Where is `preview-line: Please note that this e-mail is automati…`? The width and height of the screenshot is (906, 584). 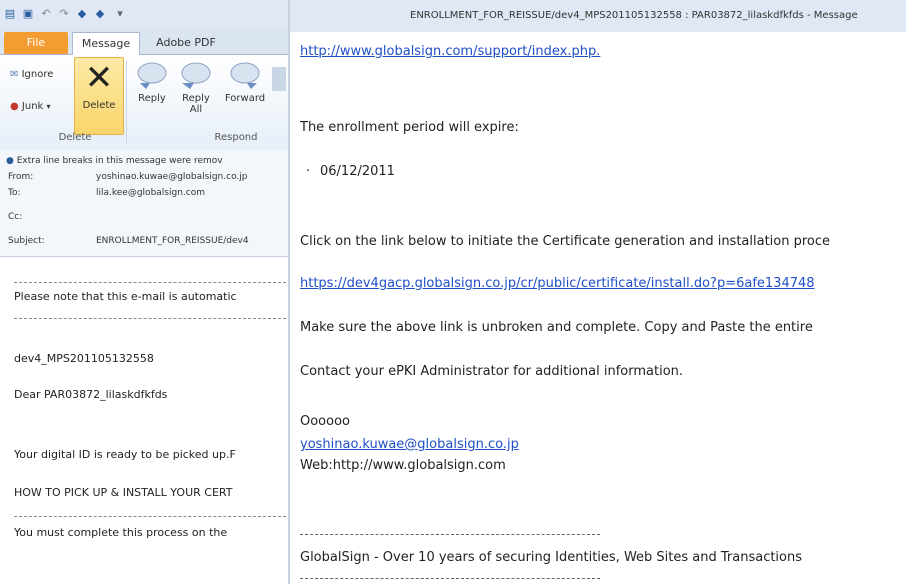 preview-line: Please note that this e-mail is automati… is located at coordinates (125, 296).